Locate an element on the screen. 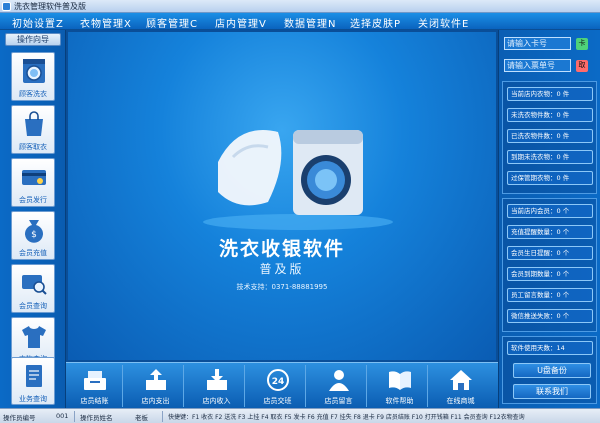 This screenshot has width=600, height=423. tile-member-issue: 会员发行 is located at coordinates (33, 182).